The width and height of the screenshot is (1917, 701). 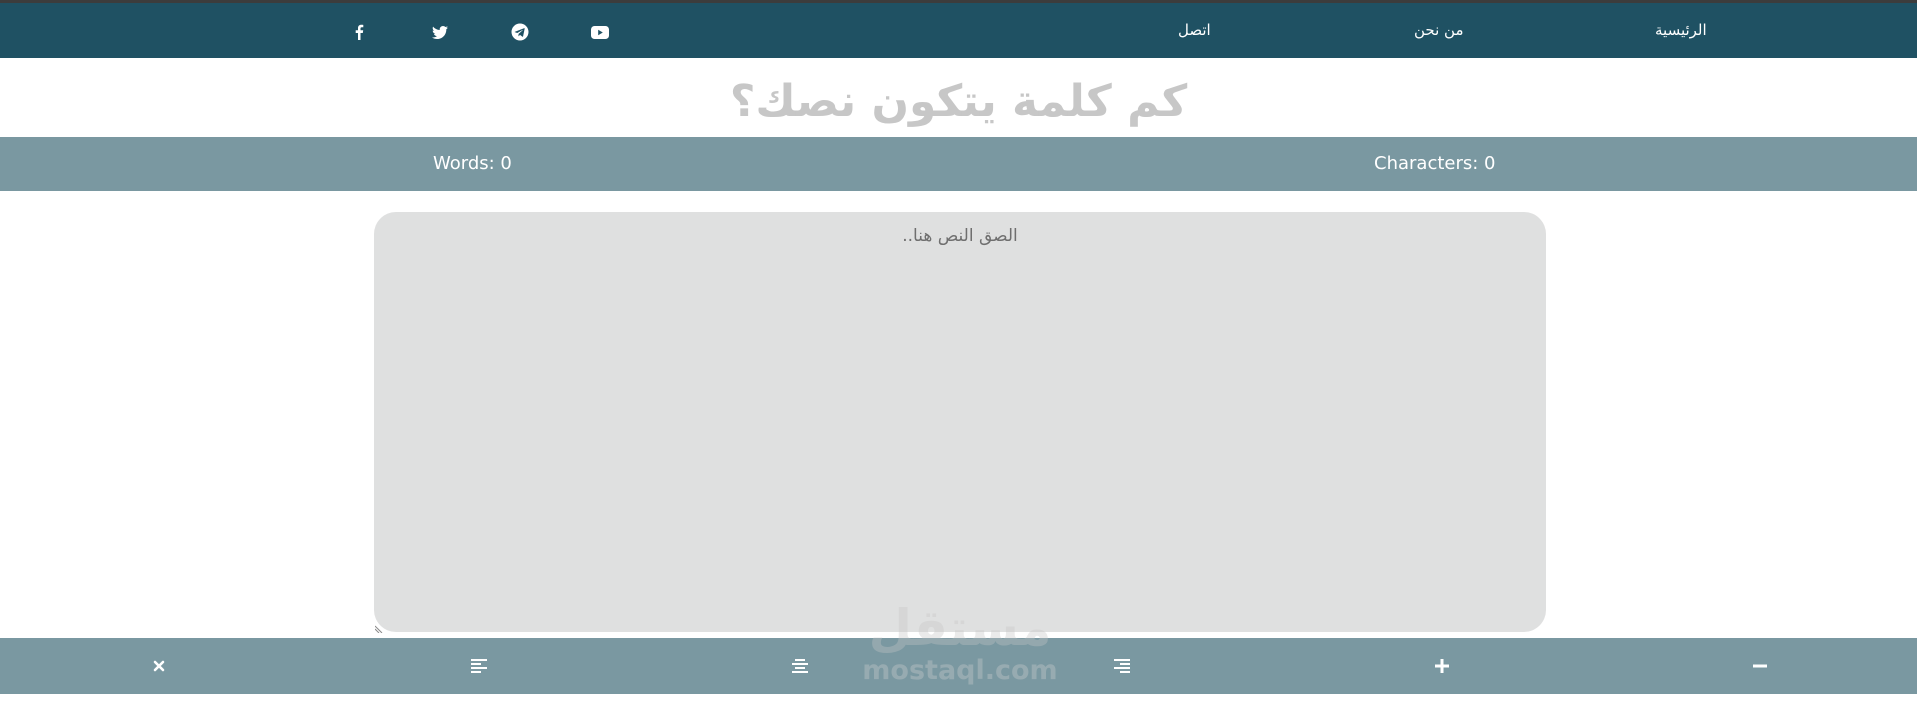 I want to click on format-toolbar, so click(x=958, y=666).